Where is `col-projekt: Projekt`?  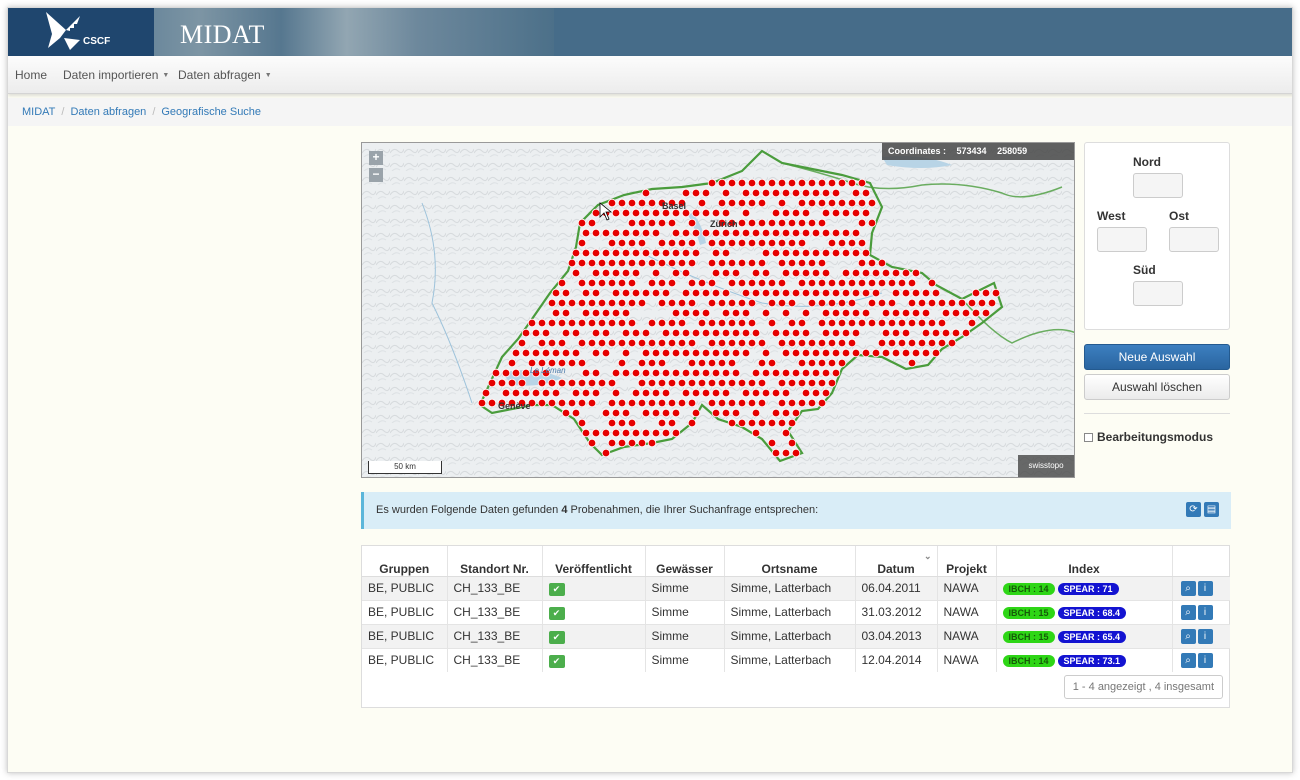 col-projekt: Projekt is located at coordinates (967, 561).